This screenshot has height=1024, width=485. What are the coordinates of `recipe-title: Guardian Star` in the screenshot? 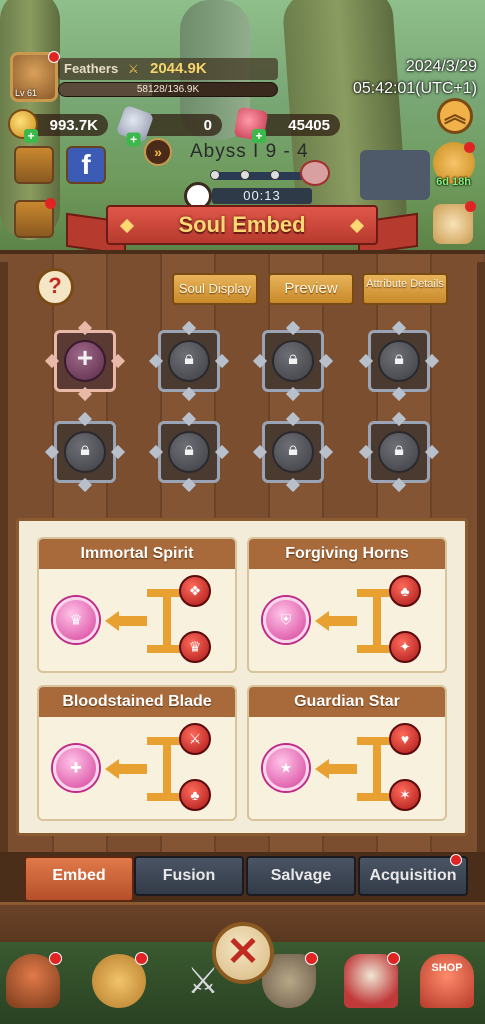 It's located at (347, 702).